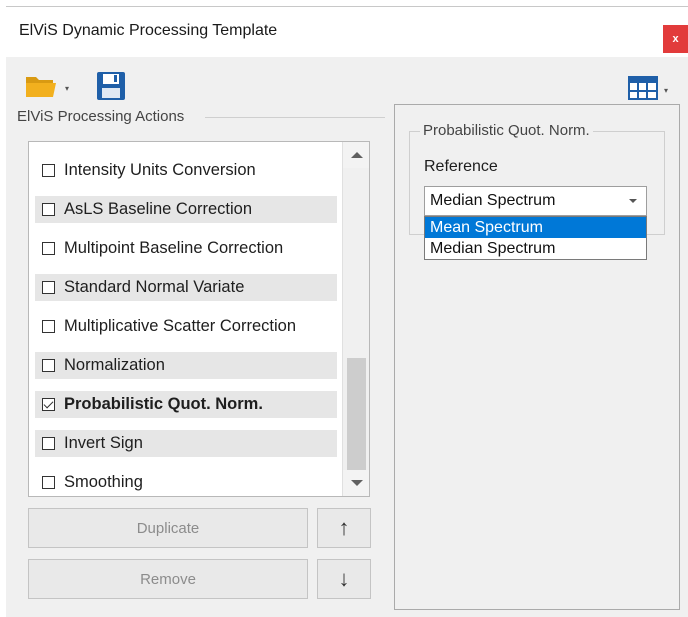  I want to click on list-item: Multipoint Baseline Correction, so click(186, 248).